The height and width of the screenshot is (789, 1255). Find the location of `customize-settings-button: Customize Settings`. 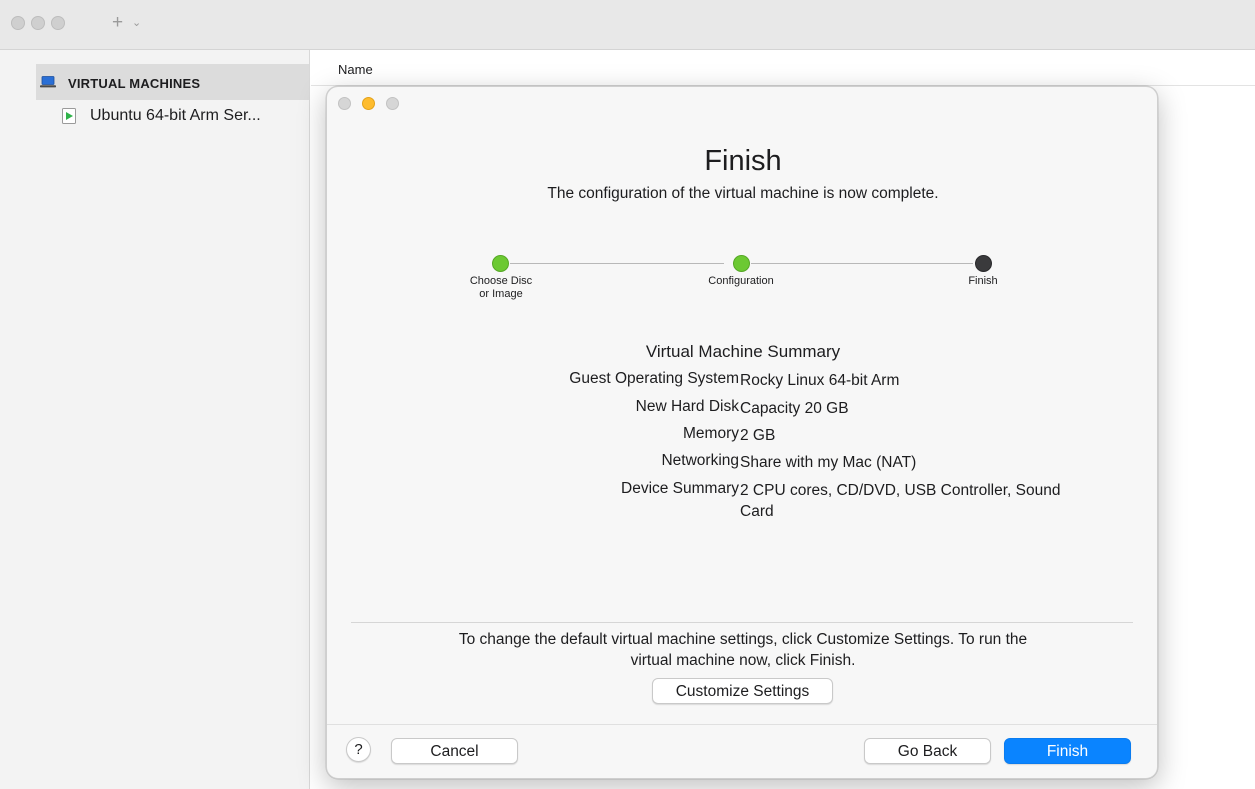

customize-settings-button: Customize Settings is located at coordinates (742, 691).